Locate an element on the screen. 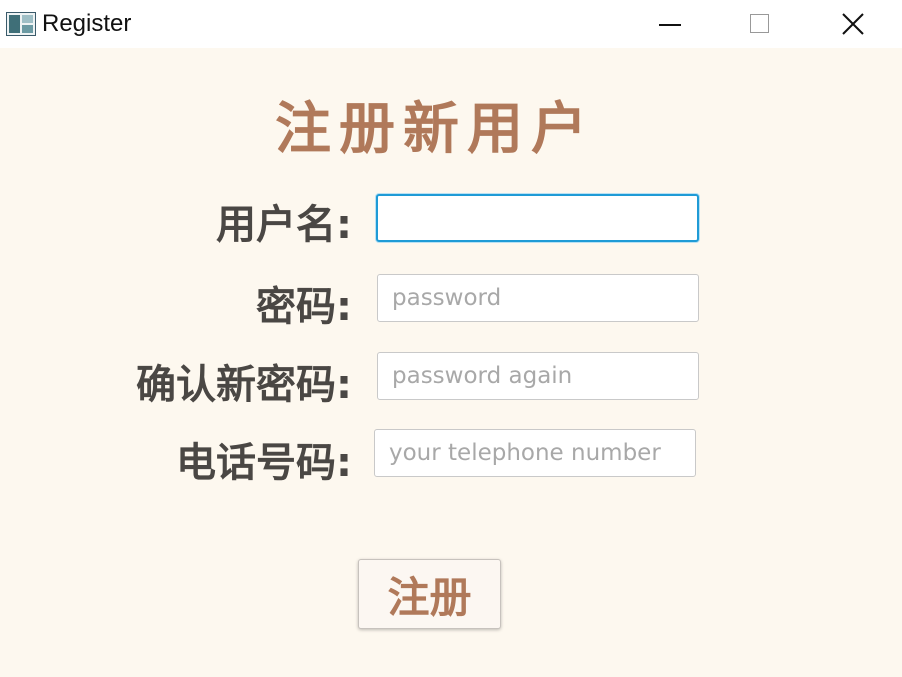  confirm-password-label: 确认新密码: is located at coordinates (244, 385).